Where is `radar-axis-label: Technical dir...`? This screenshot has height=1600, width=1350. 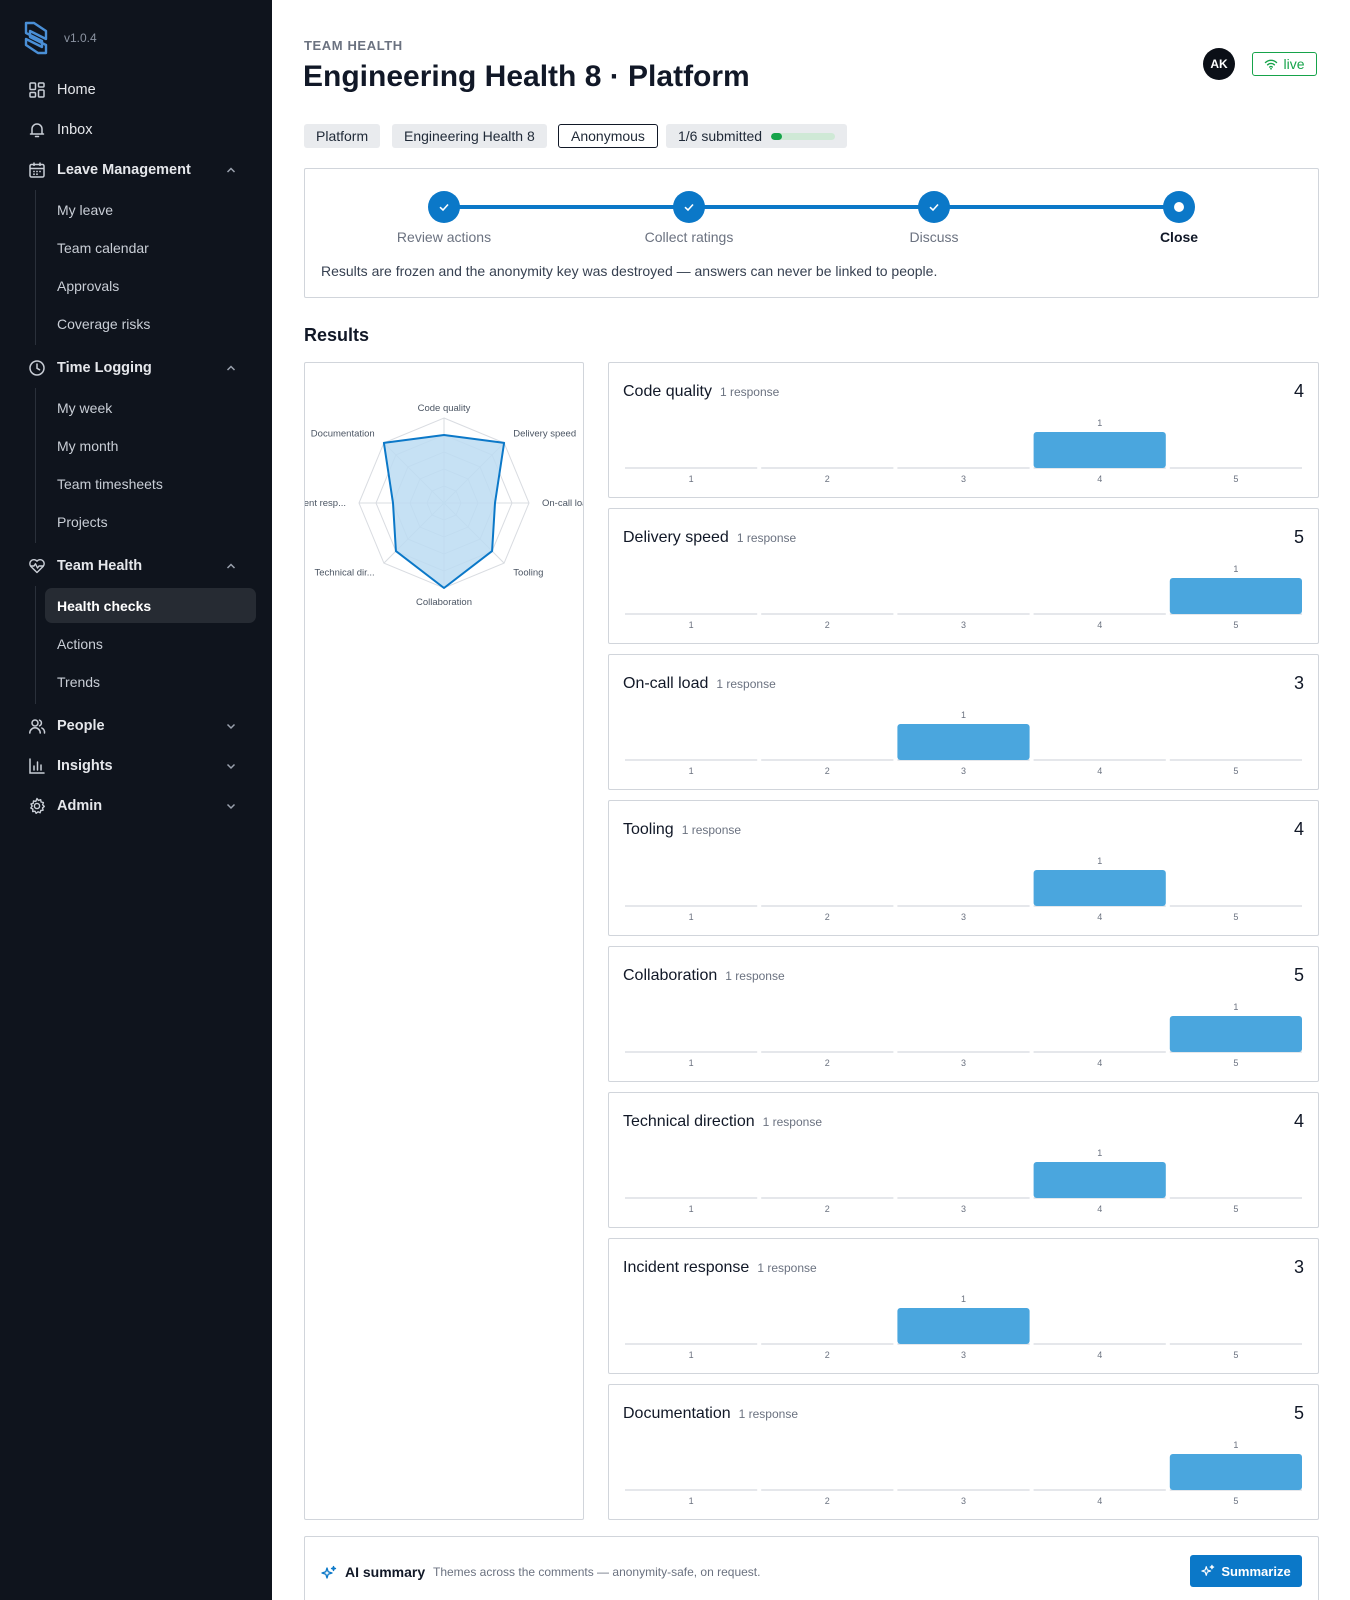 radar-axis-label: Technical dir... is located at coordinates (345, 572).